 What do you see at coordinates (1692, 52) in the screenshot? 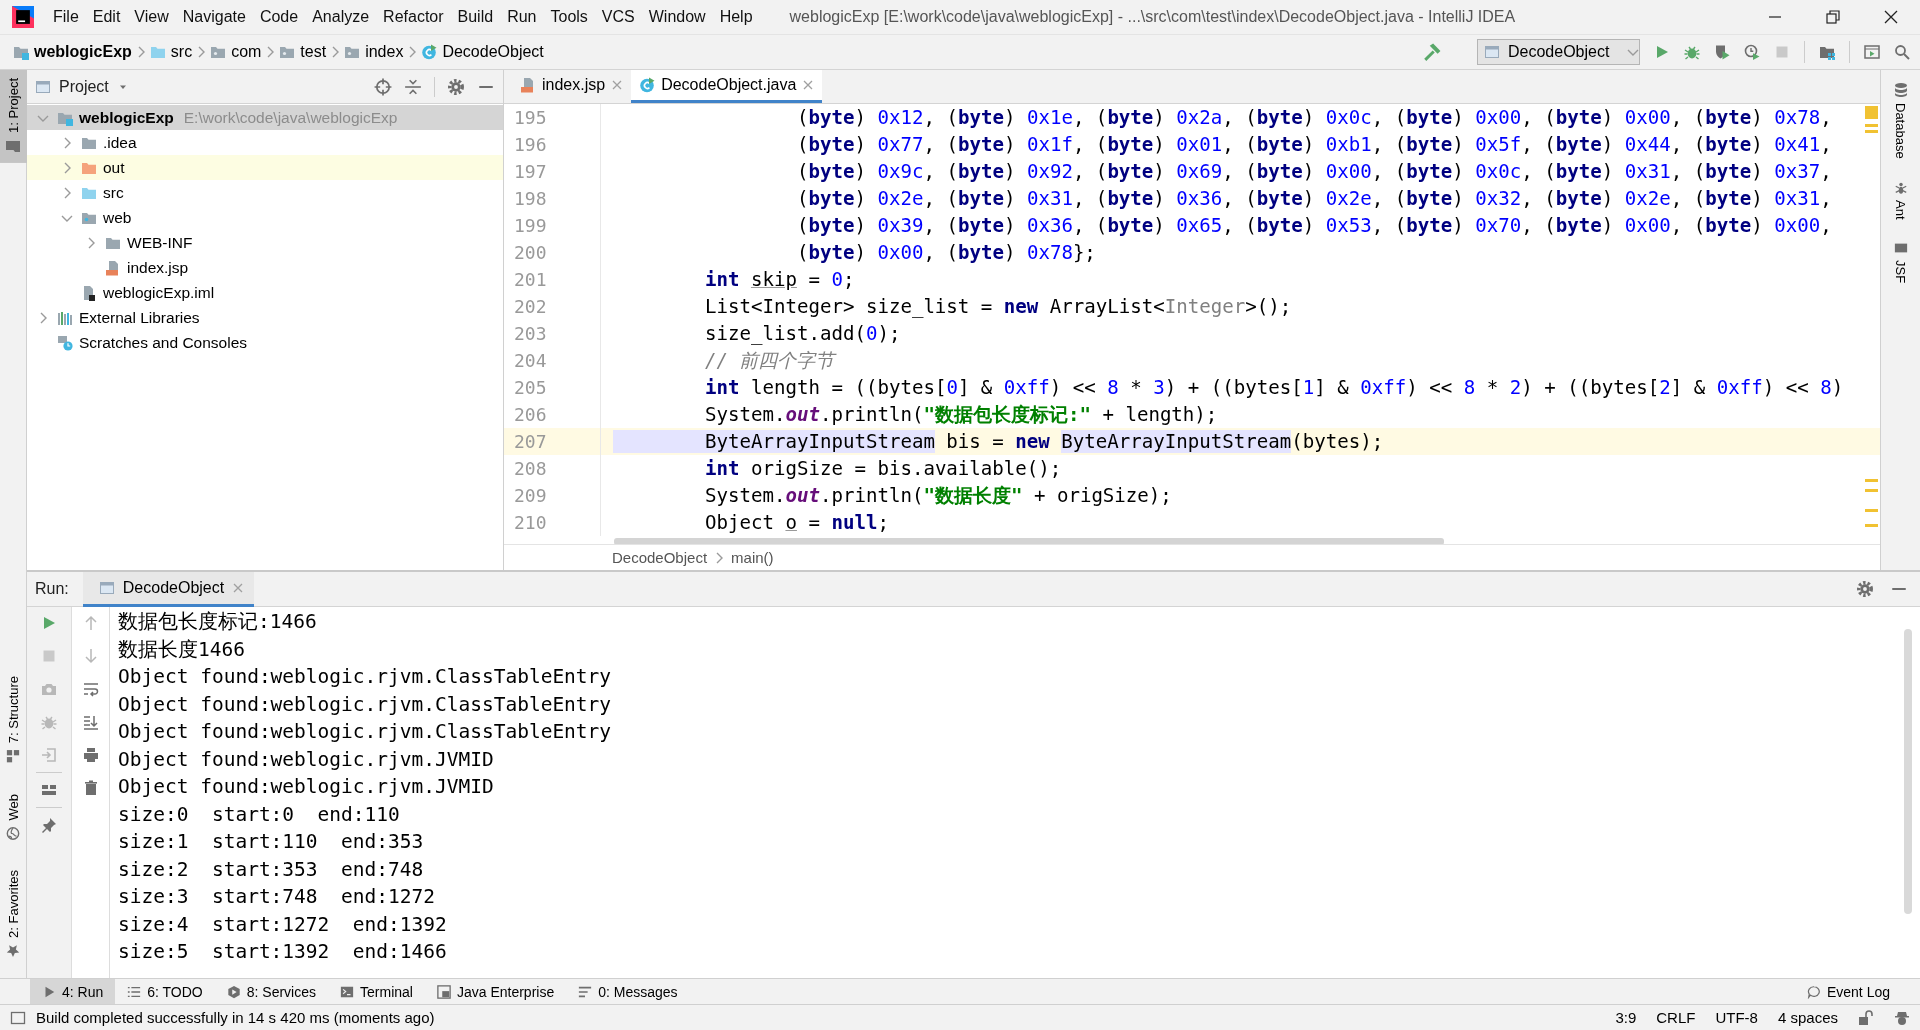
I see `bug-icon` at bounding box center [1692, 52].